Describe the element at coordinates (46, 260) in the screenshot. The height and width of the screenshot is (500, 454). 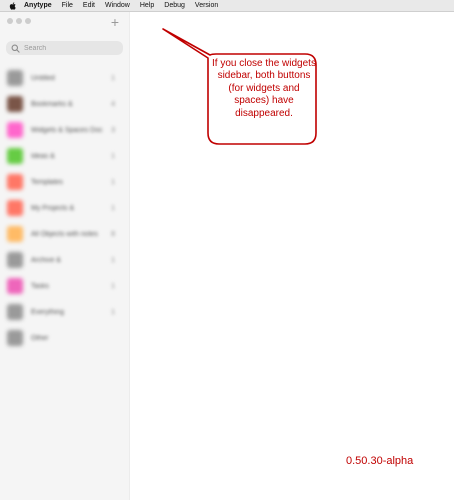
I see `sidebar-item-label: Archive &` at that location.